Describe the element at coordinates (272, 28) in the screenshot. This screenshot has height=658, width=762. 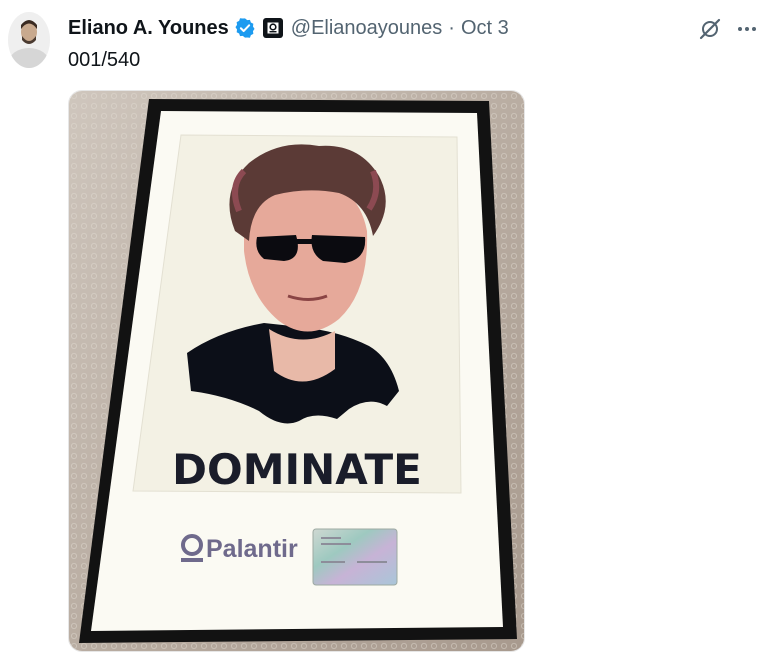
I see `affiliate-badge-icon` at that location.